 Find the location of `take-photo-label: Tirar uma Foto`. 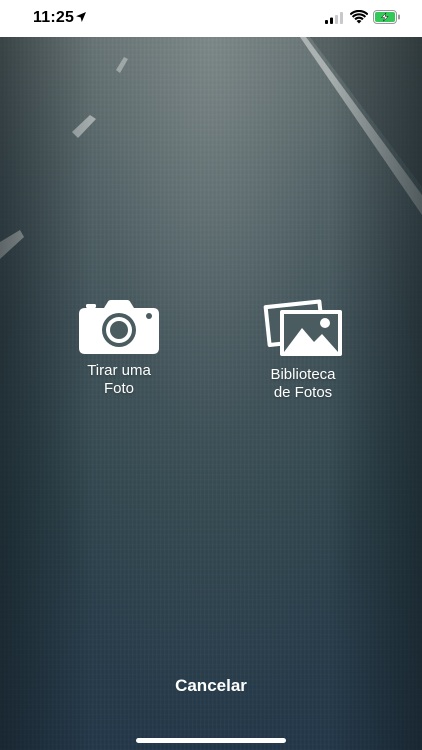

take-photo-label: Tirar uma Foto is located at coordinates (119, 380).